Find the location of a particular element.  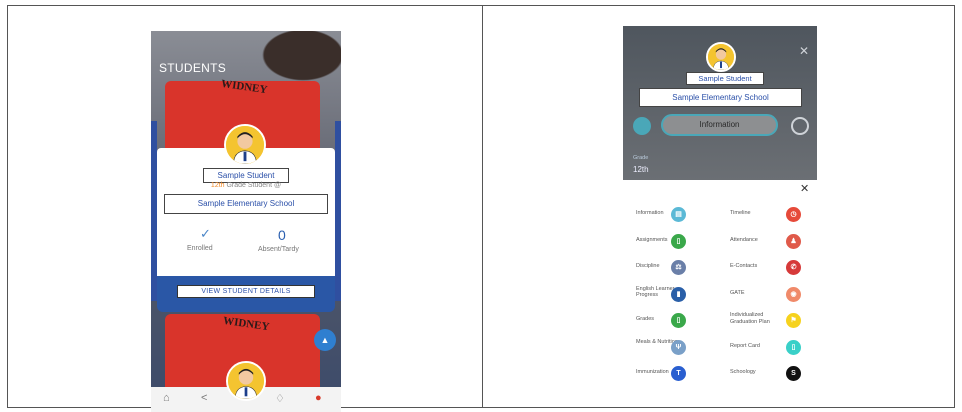

menu-item: Information ▤ is located at coordinates (676, 215).